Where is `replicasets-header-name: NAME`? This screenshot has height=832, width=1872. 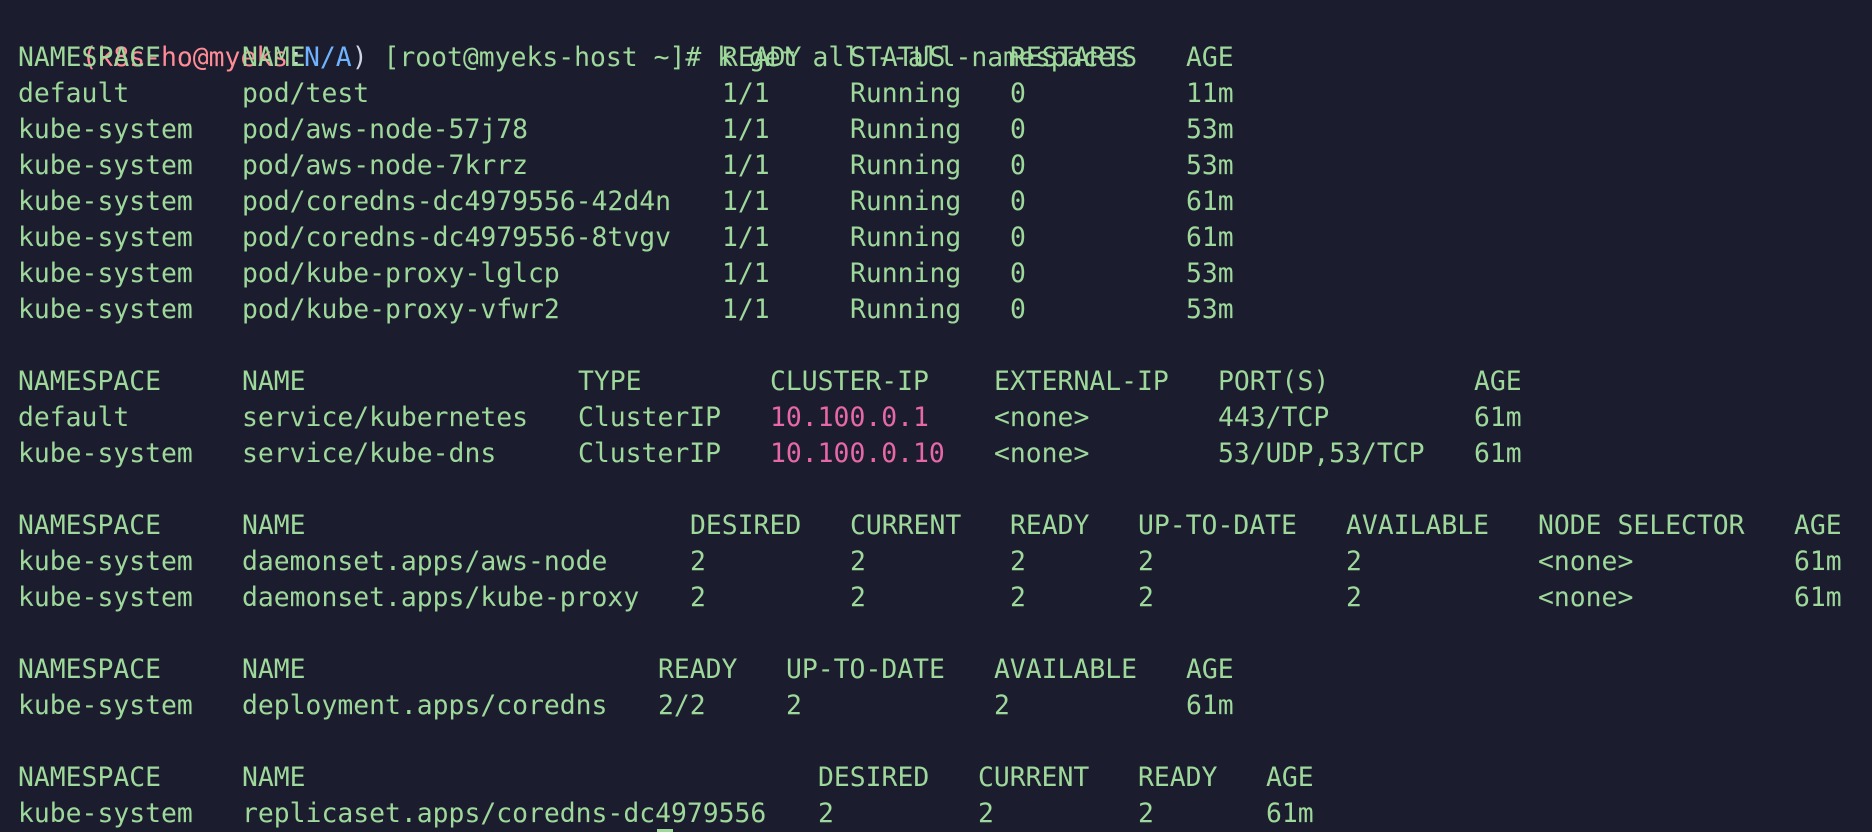 replicasets-header-name: NAME is located at coordinates (274, 777).